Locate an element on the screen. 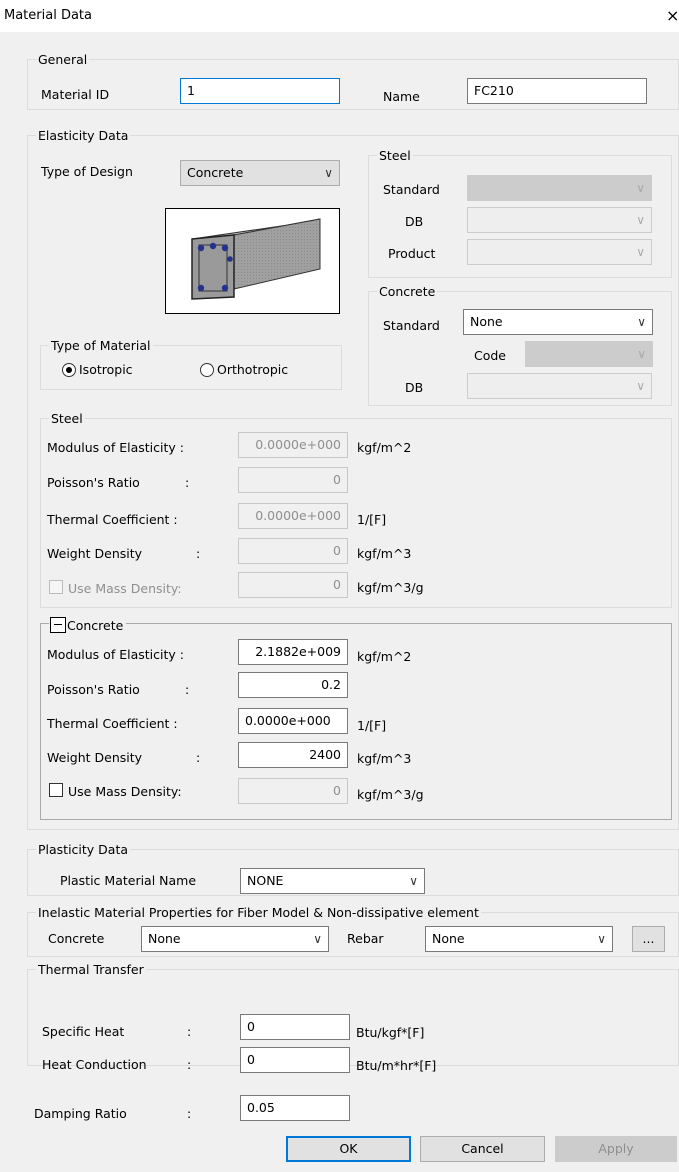  concrete-poisson-label: Poisson's Ratio is located at coordinates (93, 689).